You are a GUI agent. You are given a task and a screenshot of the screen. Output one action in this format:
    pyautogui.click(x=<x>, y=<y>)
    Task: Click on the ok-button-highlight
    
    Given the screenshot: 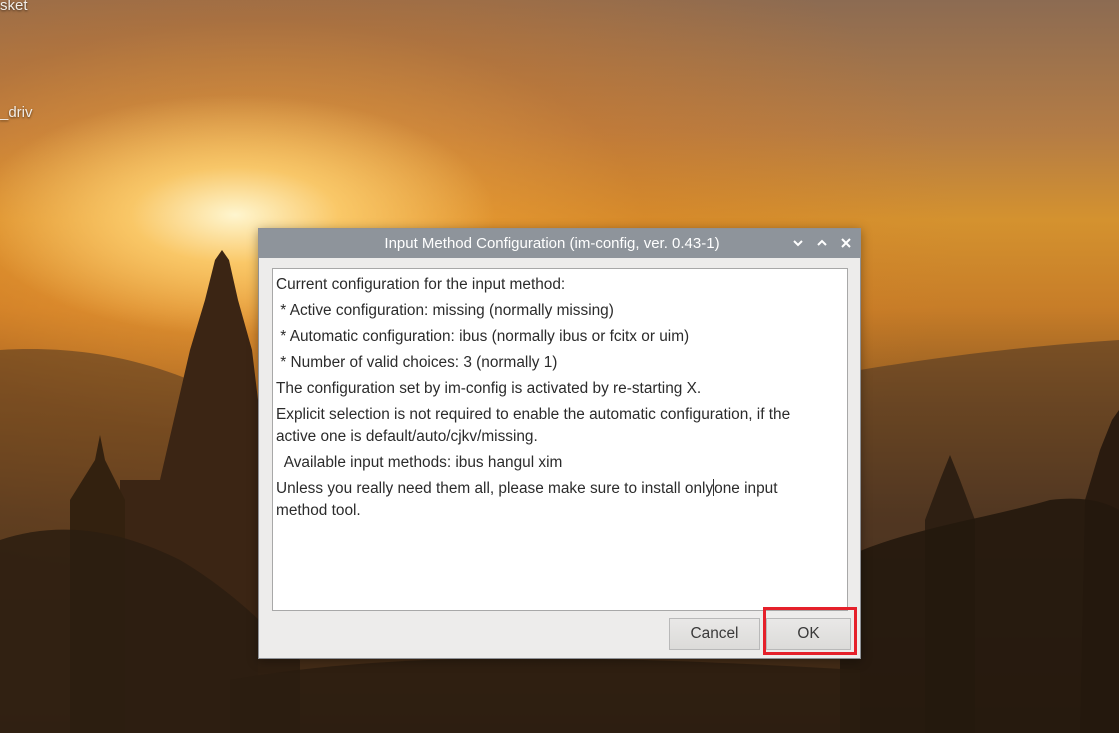 What is the action you would take?
    pyautogui.click(x=810, y=631)
    